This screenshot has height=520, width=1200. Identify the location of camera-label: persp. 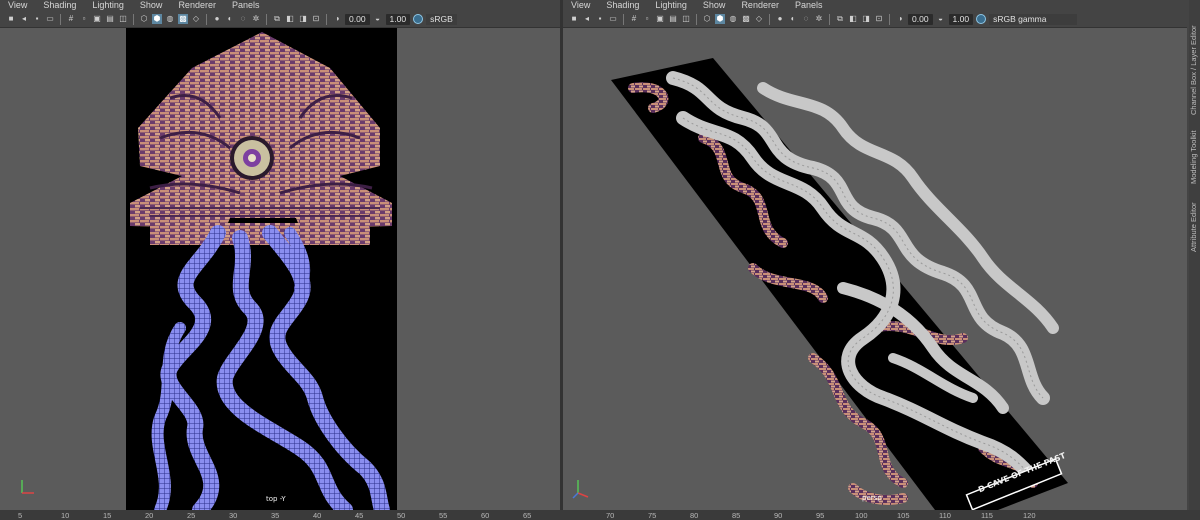
(872, 498).